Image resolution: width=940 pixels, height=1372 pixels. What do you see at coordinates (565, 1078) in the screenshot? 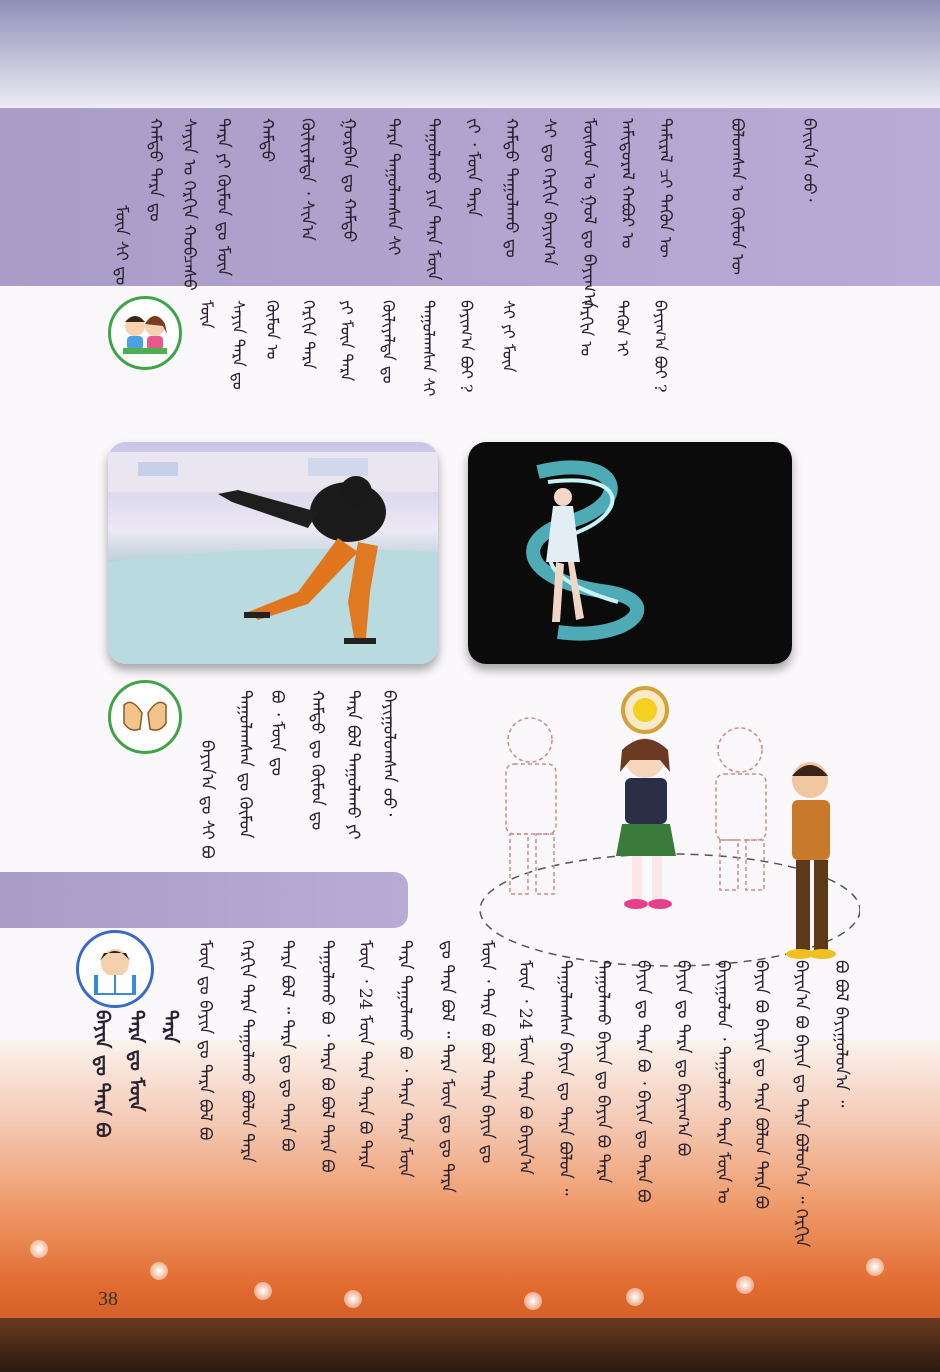
I see `text-column: ᠲᠠᠭᠤᠯᠠᠭᠰᠠᠨ ᠪᠠᠶᠢᠨ ᠳᠤ ᠲᠡᠷᠡ ᠪᠣᠯᠣᠨ ᠃` at bounding box center [565, 1078].